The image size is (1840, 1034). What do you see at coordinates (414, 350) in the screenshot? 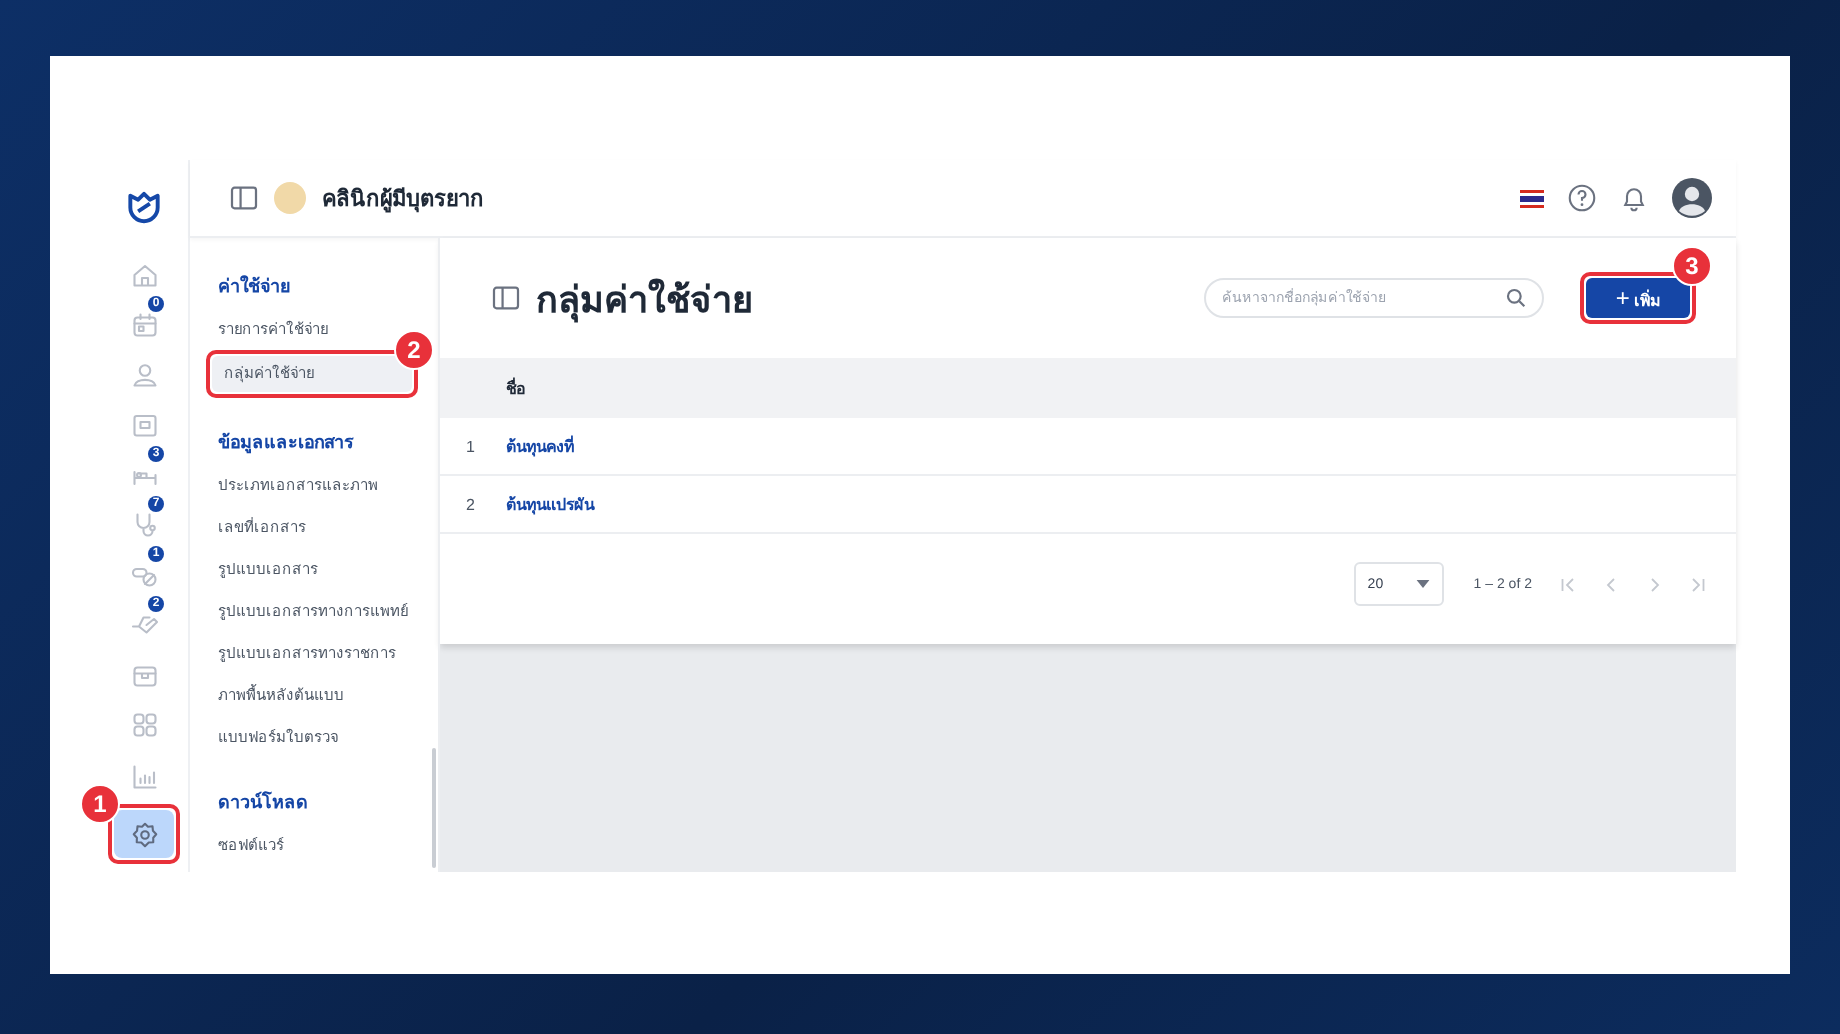
I see `step-number-badge: 2` at bounding box center [414, 350].